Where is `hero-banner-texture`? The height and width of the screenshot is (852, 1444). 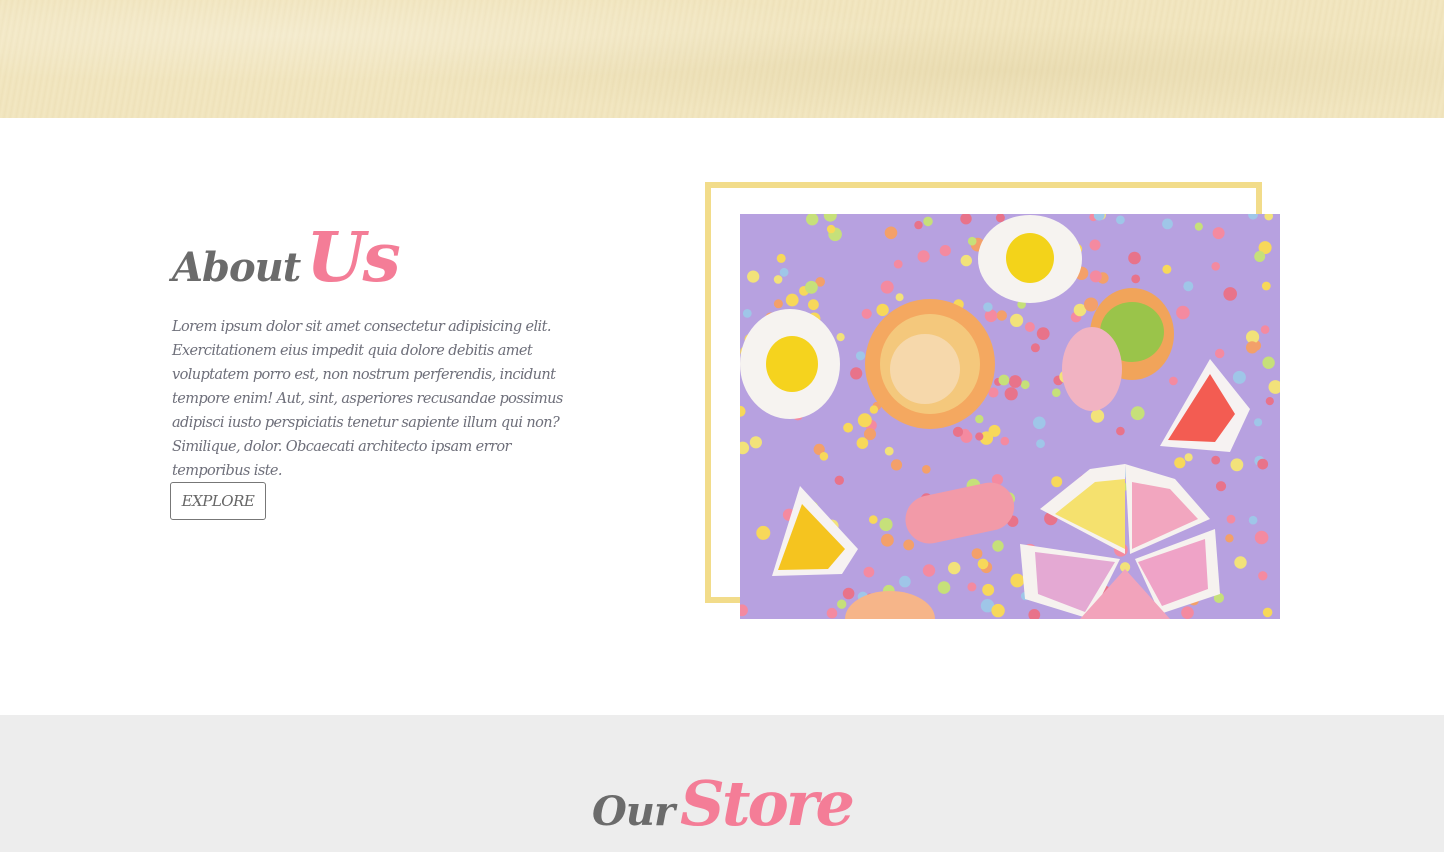
hero-banner-texture is located at coordinates (722, 59).